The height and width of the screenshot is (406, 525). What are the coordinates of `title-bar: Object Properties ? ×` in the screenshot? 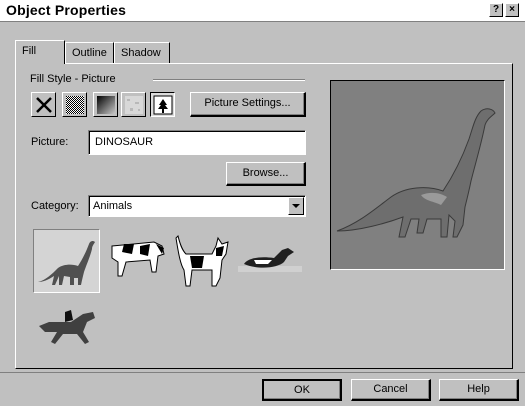 It's located at (262, 11).